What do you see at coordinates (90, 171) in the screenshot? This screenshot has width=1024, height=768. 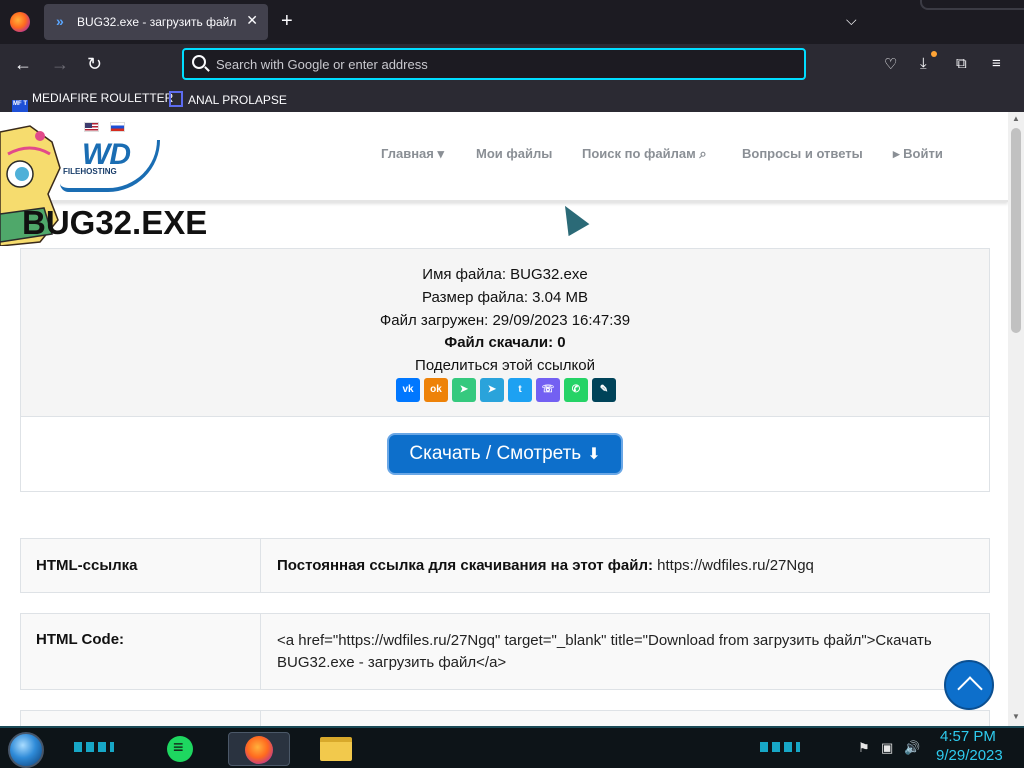 I see `site-logo-sub: FILEHOSTING` at bounding box center [90, 171].